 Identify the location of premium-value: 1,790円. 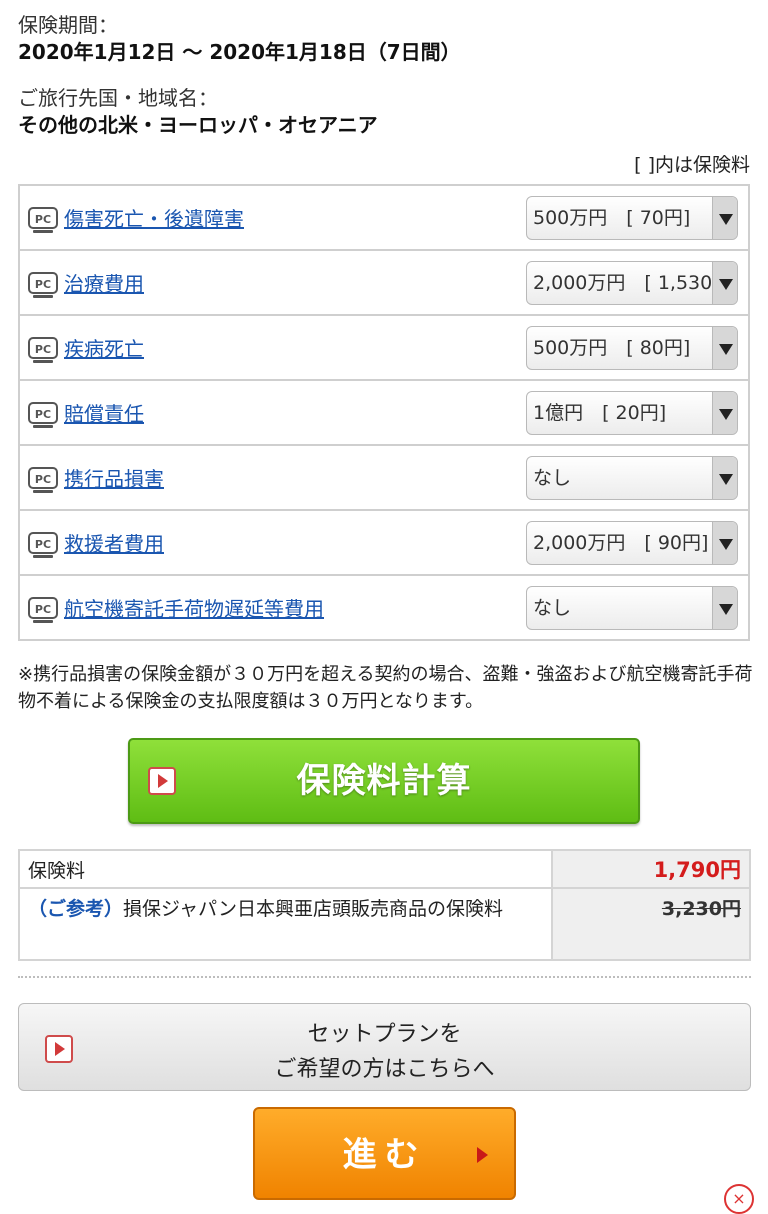
(697, 870).